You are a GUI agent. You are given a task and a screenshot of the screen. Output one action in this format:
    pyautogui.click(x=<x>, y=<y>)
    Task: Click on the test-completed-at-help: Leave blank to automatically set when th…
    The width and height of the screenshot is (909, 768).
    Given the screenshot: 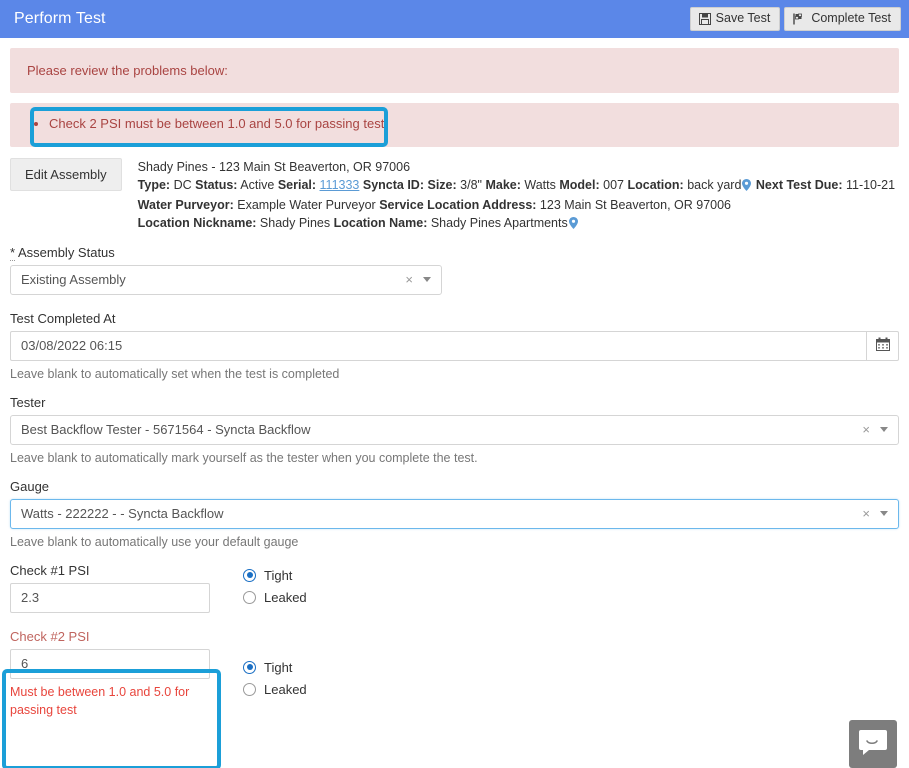 What is the action you would take?
    pyautogui.click(x=175, y=373)
    